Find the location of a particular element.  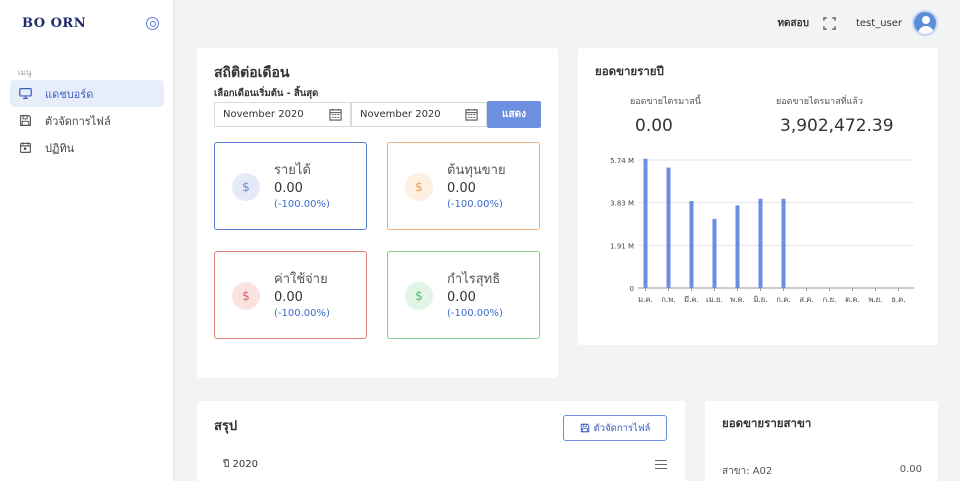

x-tick-label: พ.ย. is located at coordinates (875, 299).